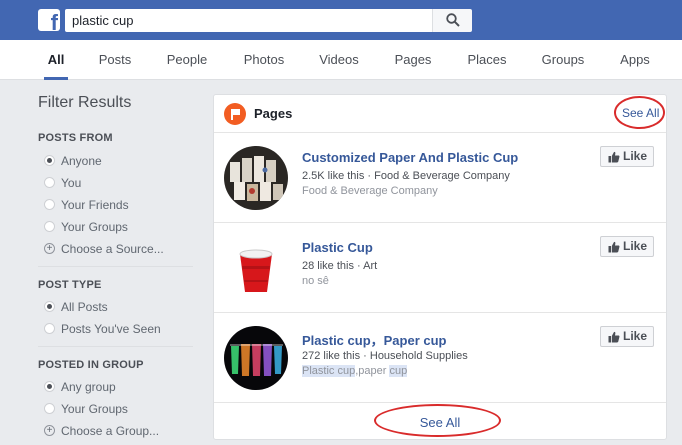 The width and height of the screenshot is (682, 445). Describe the element at coordinates (248, 20) in the screenshot. I see `search-input: plastic cup` at that location.